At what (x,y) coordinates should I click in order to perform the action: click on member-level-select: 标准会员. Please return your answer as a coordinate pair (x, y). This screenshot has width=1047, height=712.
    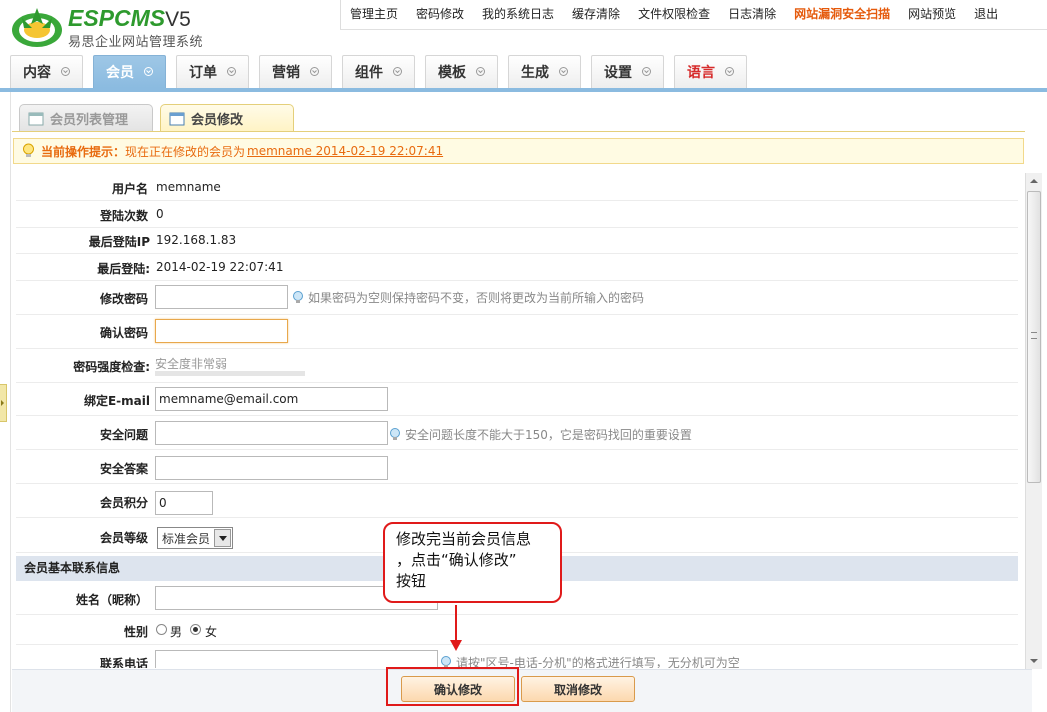
    Looking at the image, I should click on (195, 538).